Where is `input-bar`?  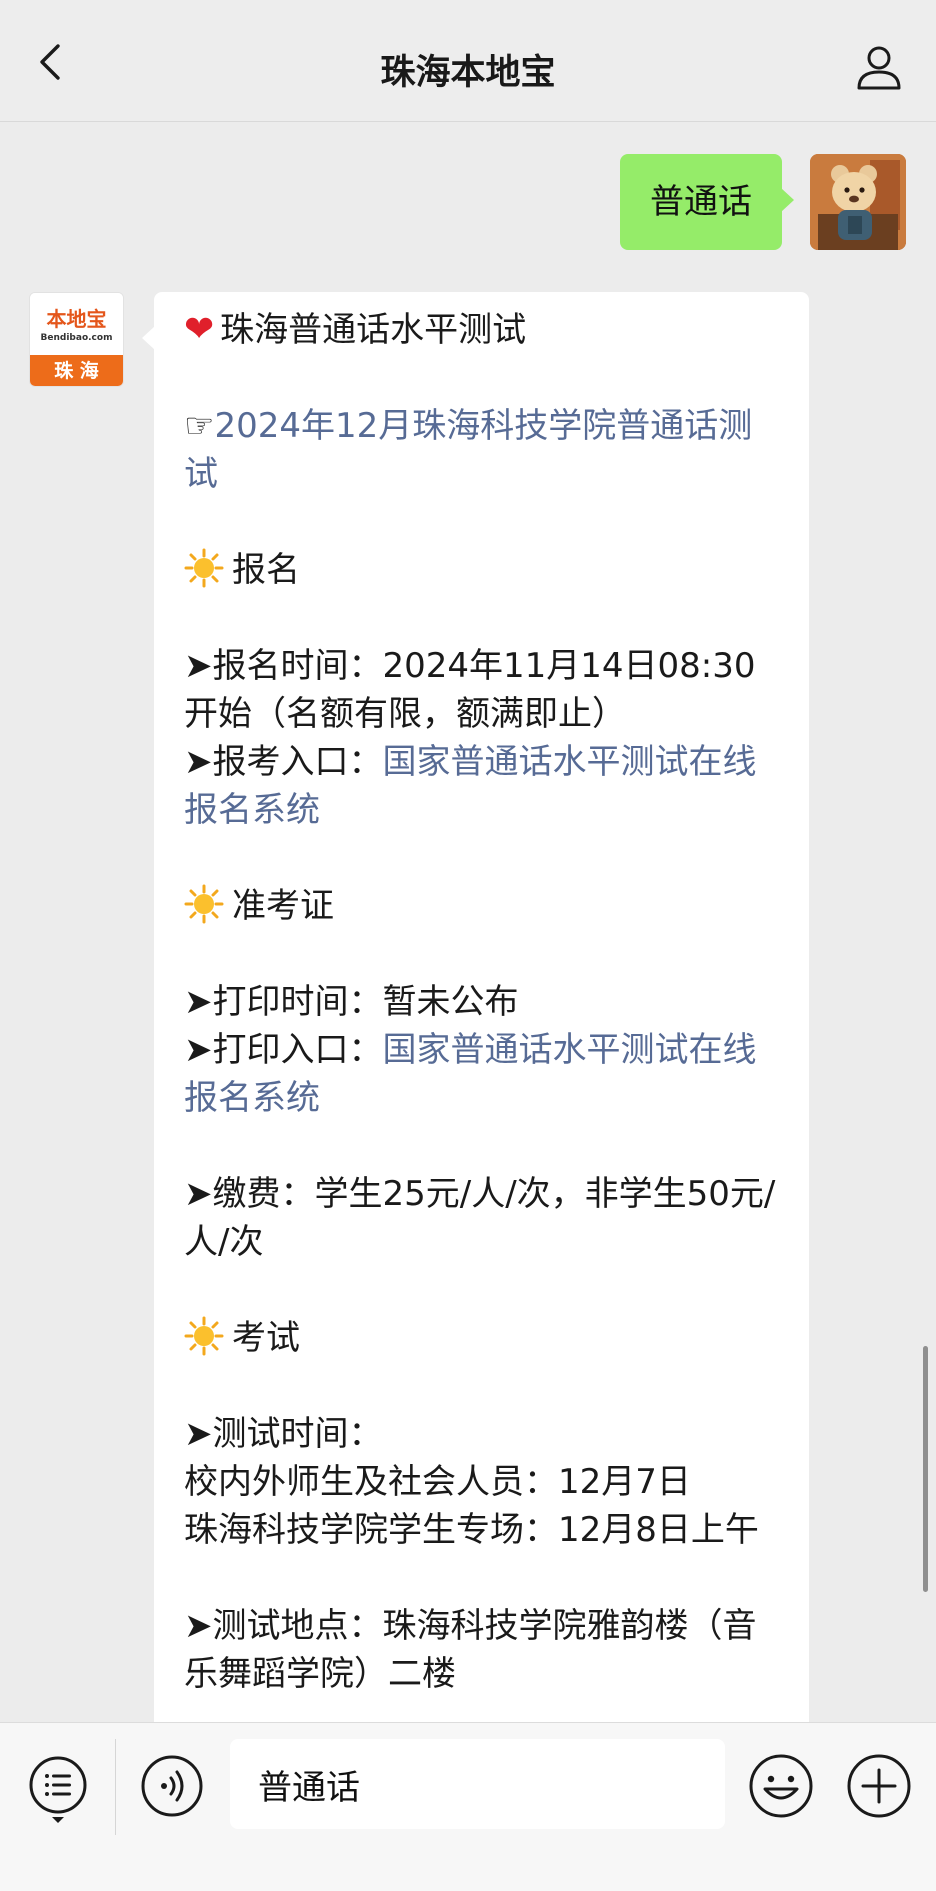
input-bar is located at coordinates (468, 1806).